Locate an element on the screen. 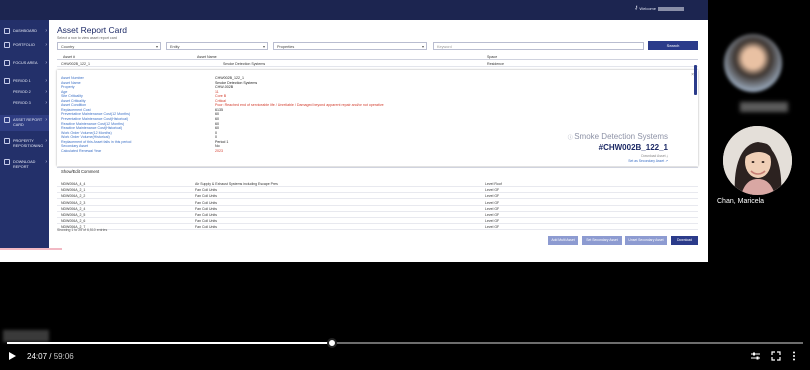 The image size is (810, 370). property-icon is located at coordinates (7, 141).